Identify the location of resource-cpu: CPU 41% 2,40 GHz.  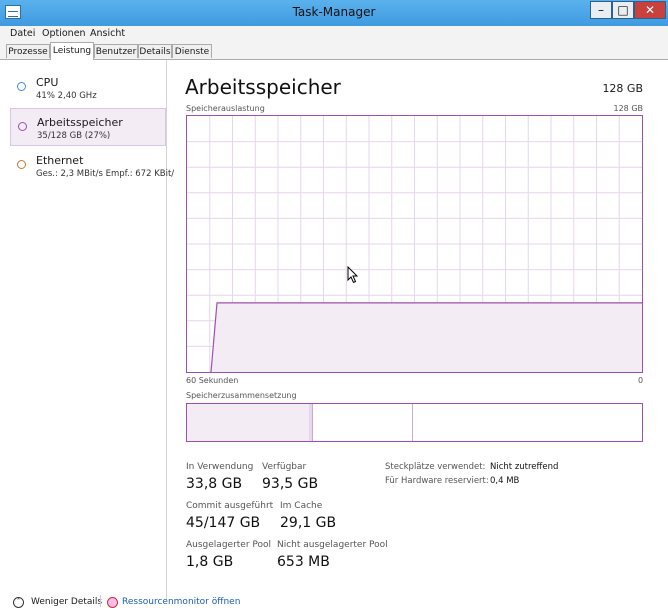
(88, 88).